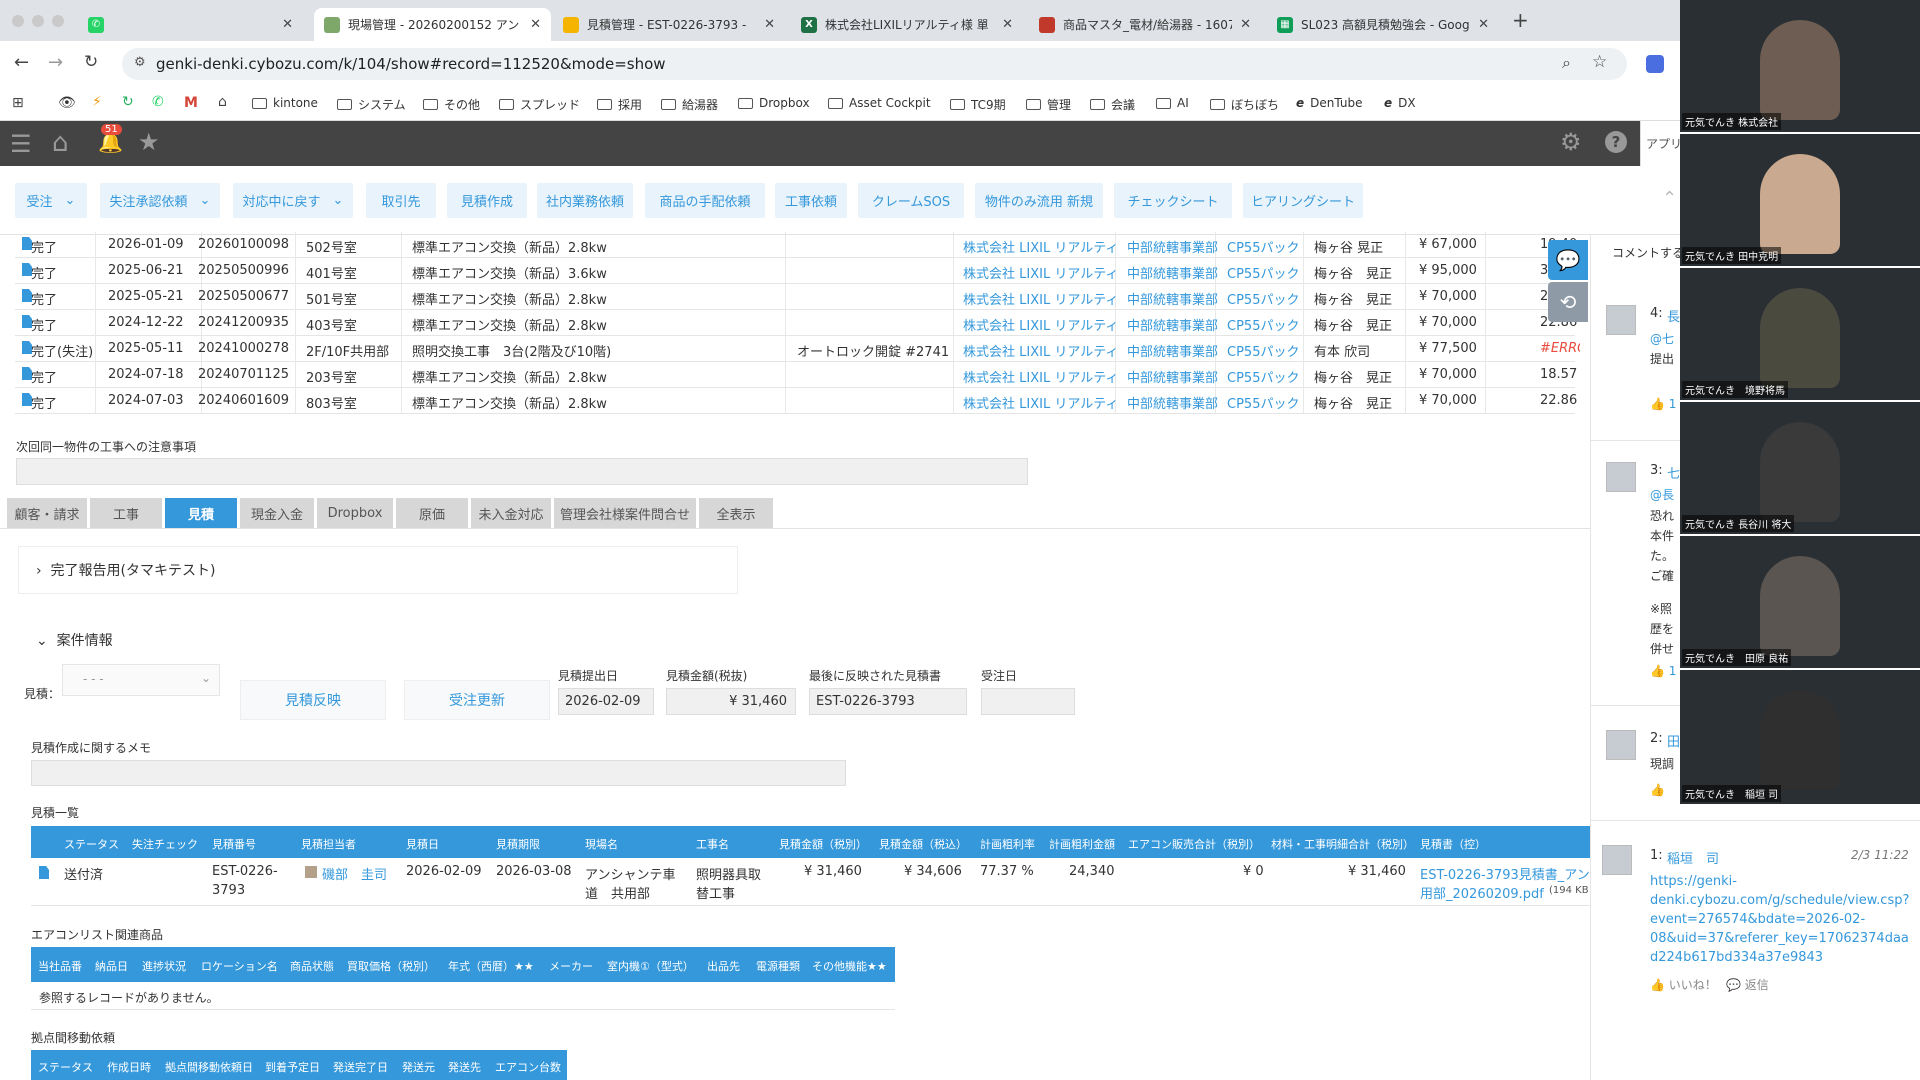 This screenshot has width=1920, height=1080. I want to click on bookmark-link: e DenTube, so click(1329, 103).